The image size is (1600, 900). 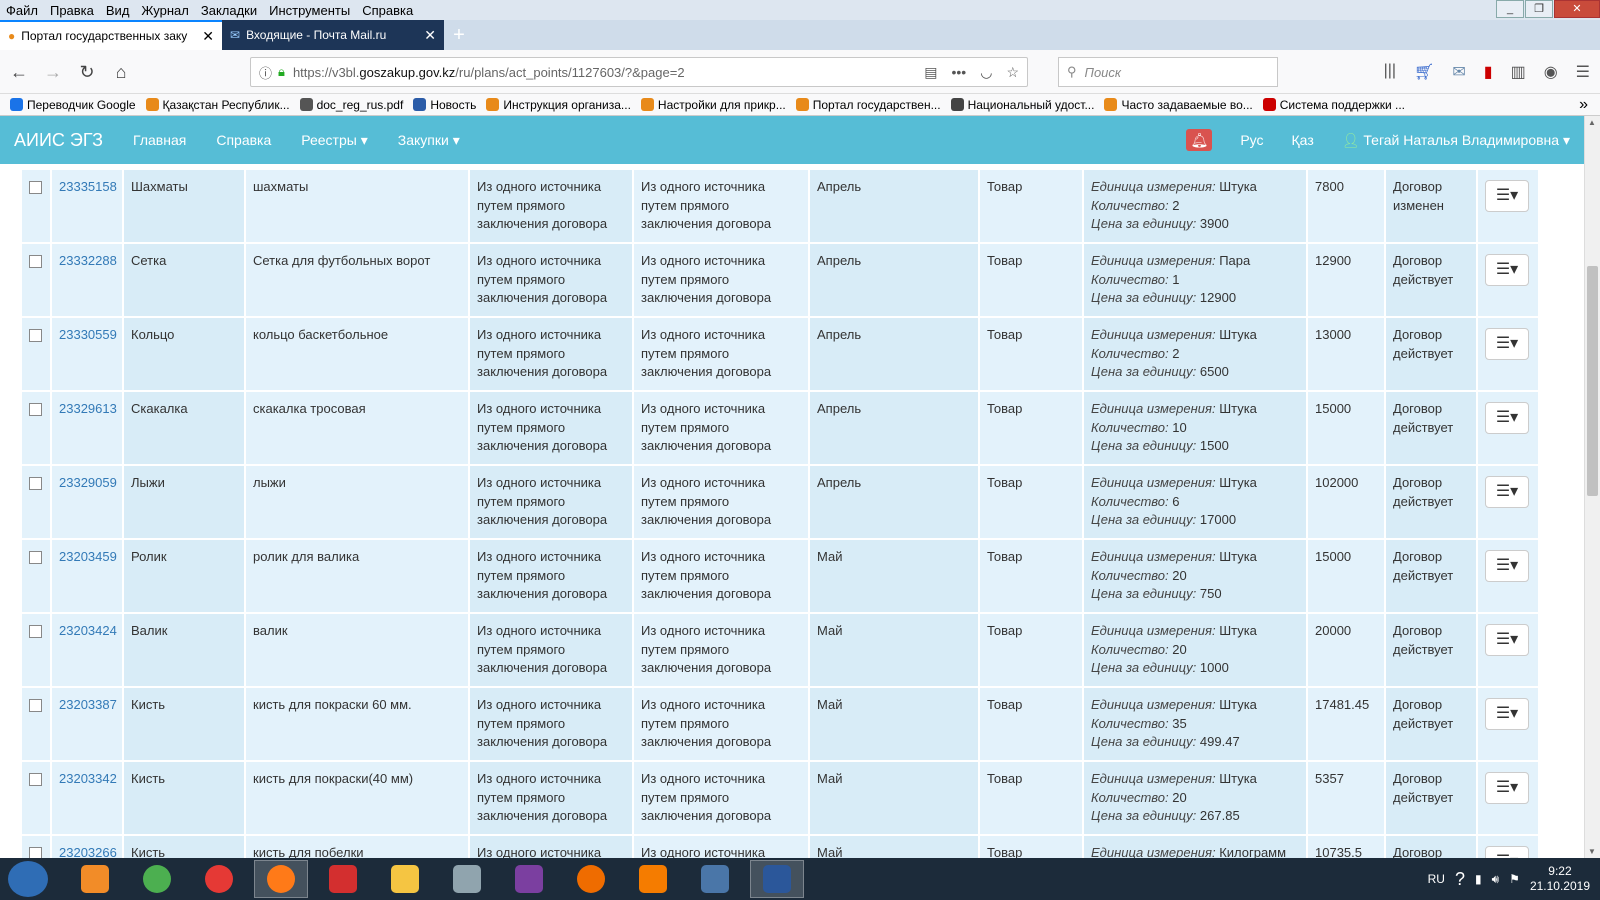 What do you see at coordinates (930, 72) in the screenshot?
I see `reader-view-icon: ▤` at bounding box center [930, 72].